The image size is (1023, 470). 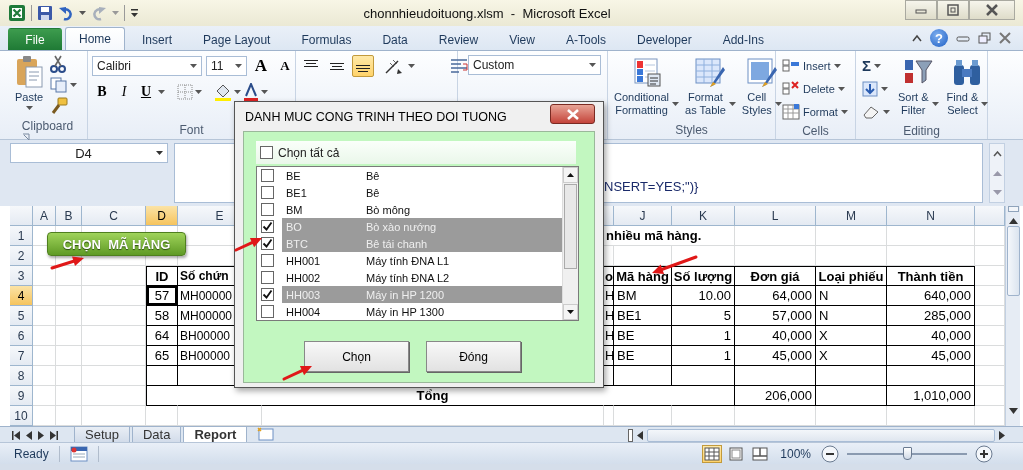 I want to click on dialog-title: DANH MUC CONG TRINH THEO DOI TUONG, so click(x=376, y=116).